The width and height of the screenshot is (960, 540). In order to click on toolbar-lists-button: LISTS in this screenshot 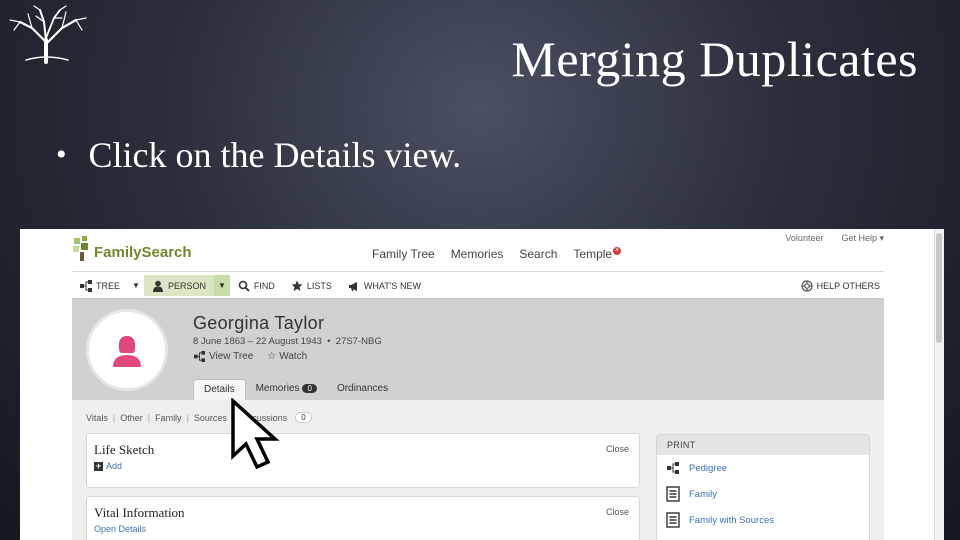, I will do `click(311, 285)`.